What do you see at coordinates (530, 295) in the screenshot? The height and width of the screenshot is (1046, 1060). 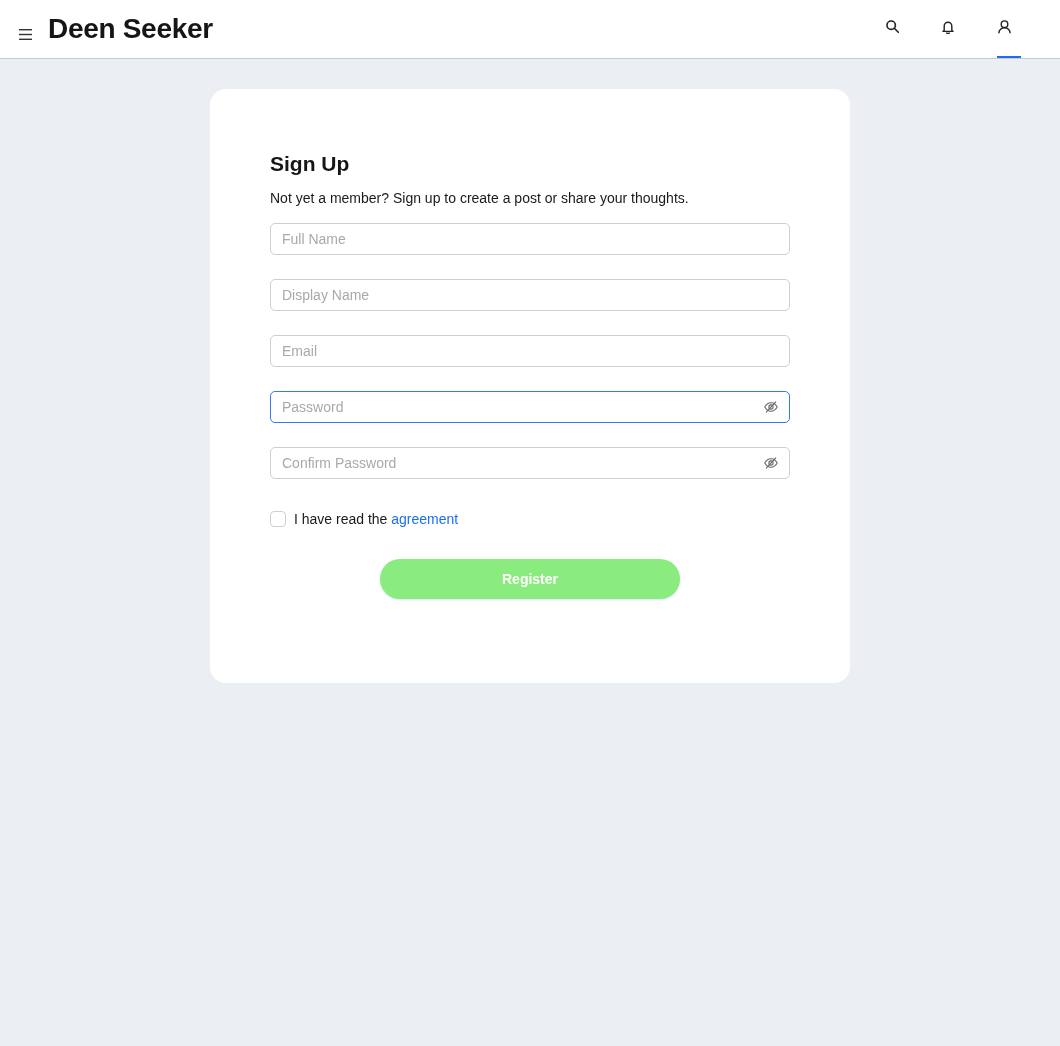 I see `text-field: Display Name` at bounding box center [530, 295].